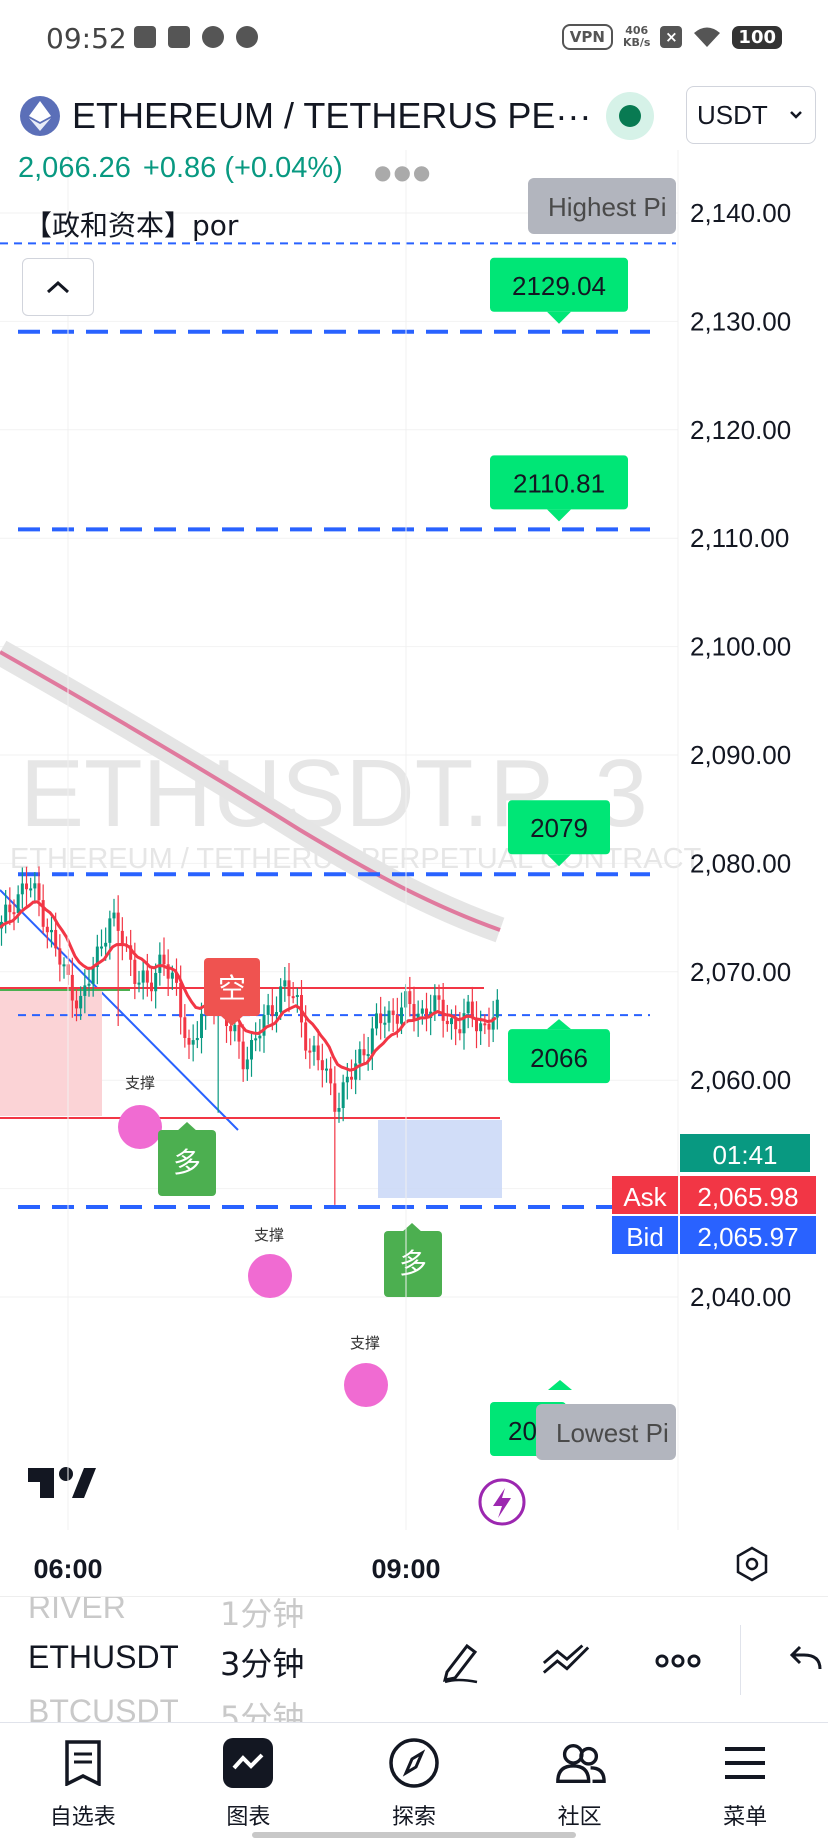 This screenshot has height=1840, width=828. Describe the element at coordinates (678, 1661) in the screenshot. I see `more-tools-icon` at that location.